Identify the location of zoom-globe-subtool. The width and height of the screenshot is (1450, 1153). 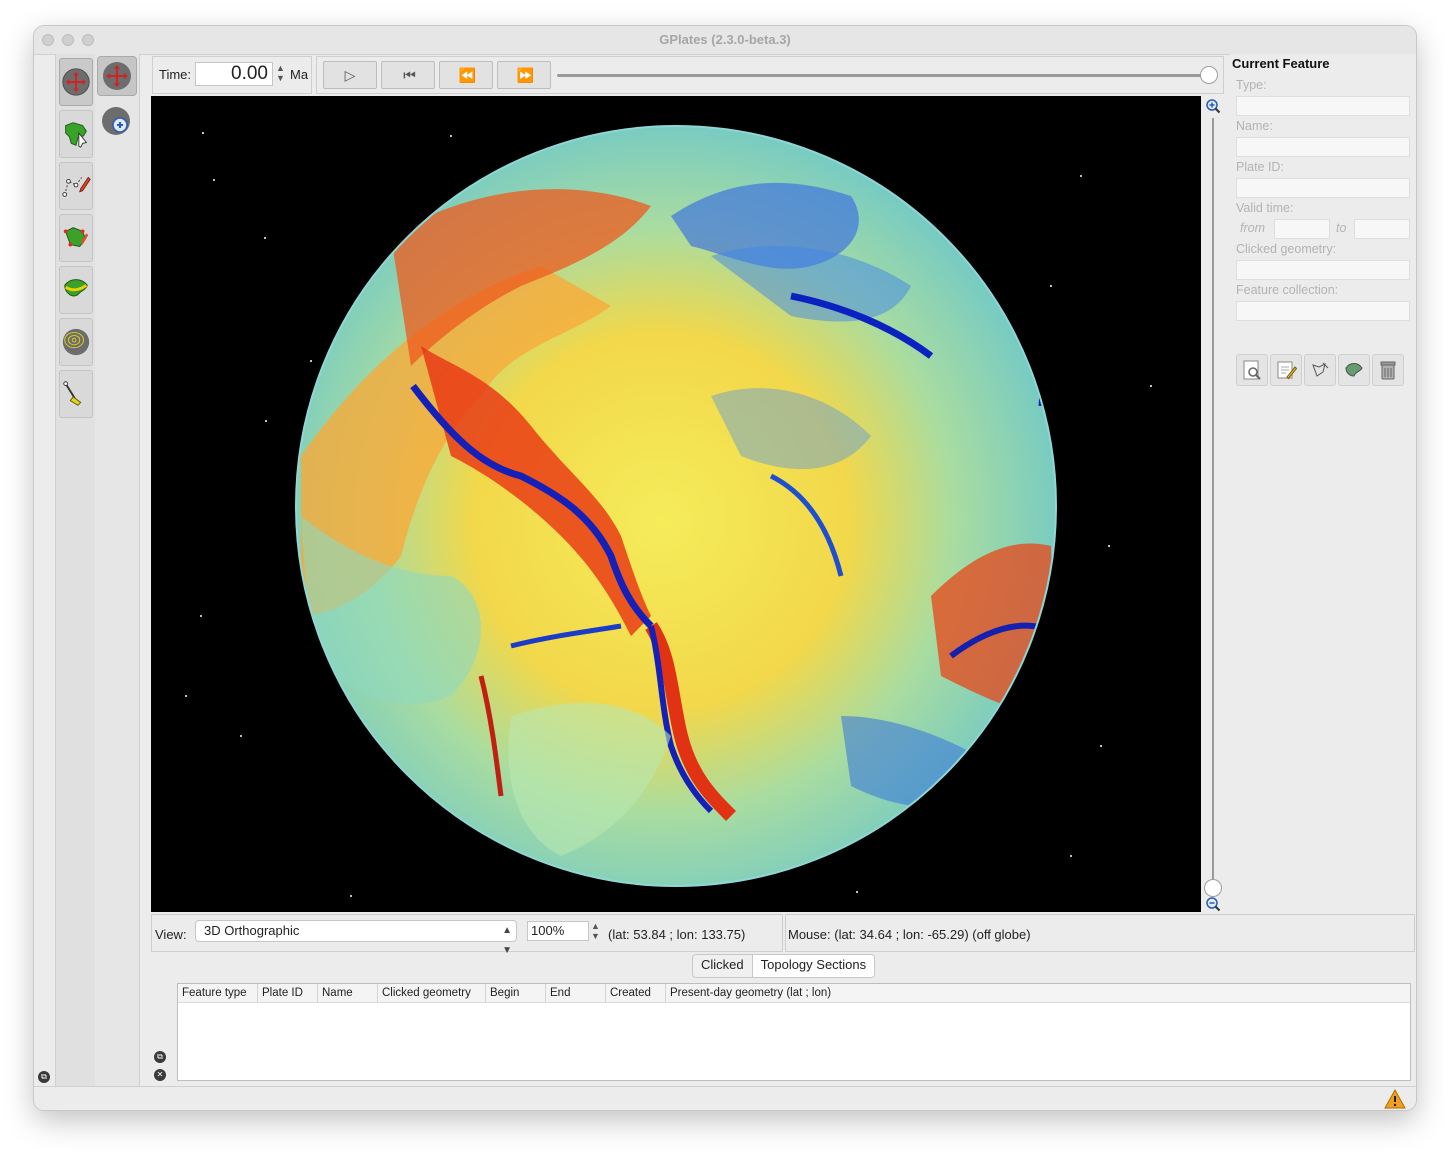
(117, 122).